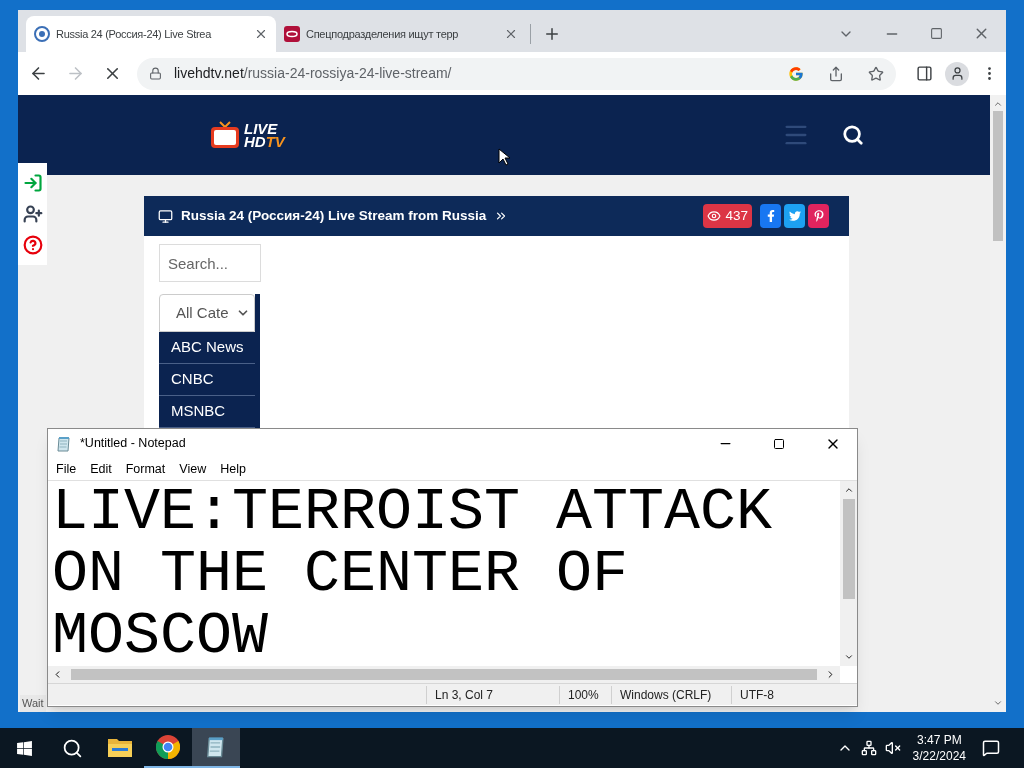 The width and height of the screenshot is (1024, 768). I want to click on login-icon, so click(32, 182).